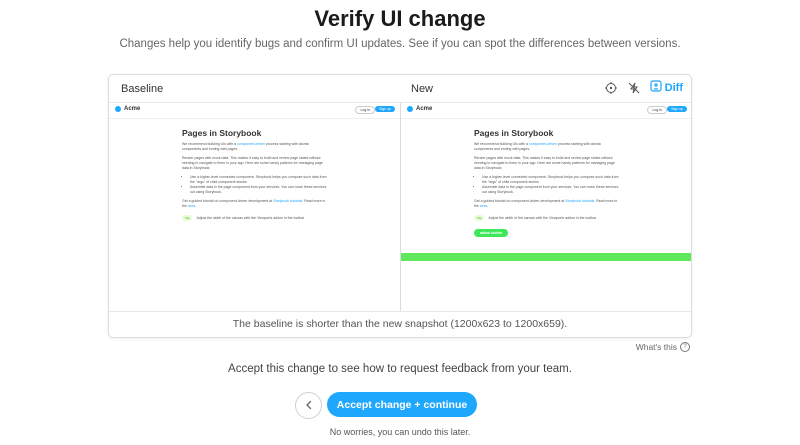 The width and height of the screenshot is (800, 445). I want to click on undo-note: No worries, you can undo this later., so click(400, 432).